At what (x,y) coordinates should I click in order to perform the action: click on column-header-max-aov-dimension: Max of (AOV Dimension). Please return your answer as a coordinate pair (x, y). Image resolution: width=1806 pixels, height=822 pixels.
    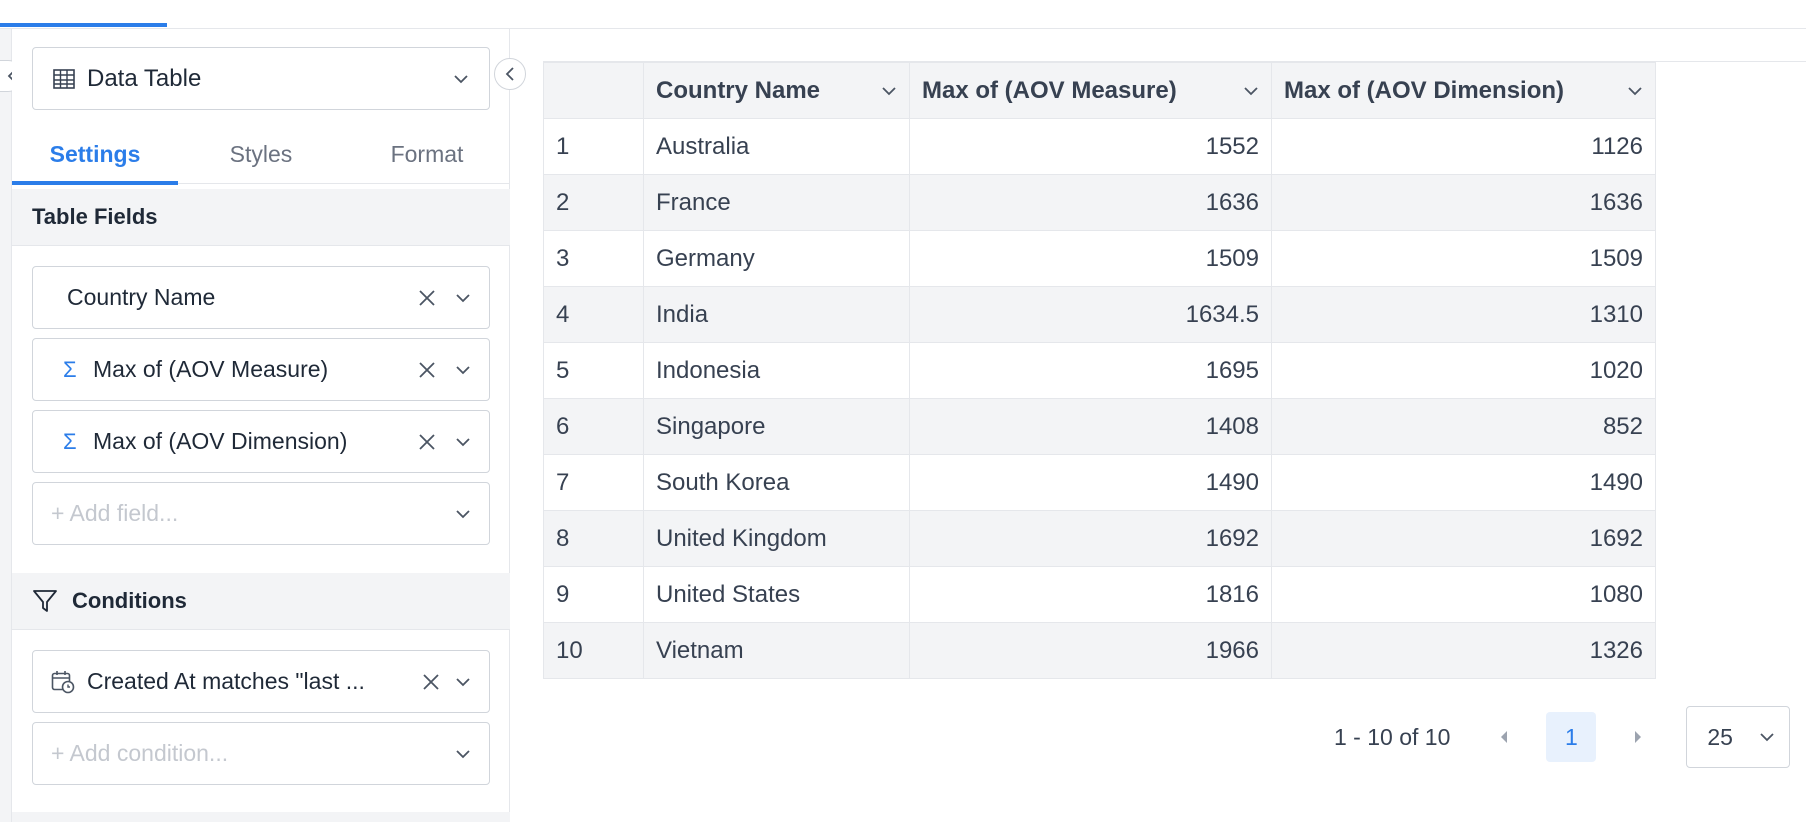
    Looking at the image, I should click on (1463, 90).